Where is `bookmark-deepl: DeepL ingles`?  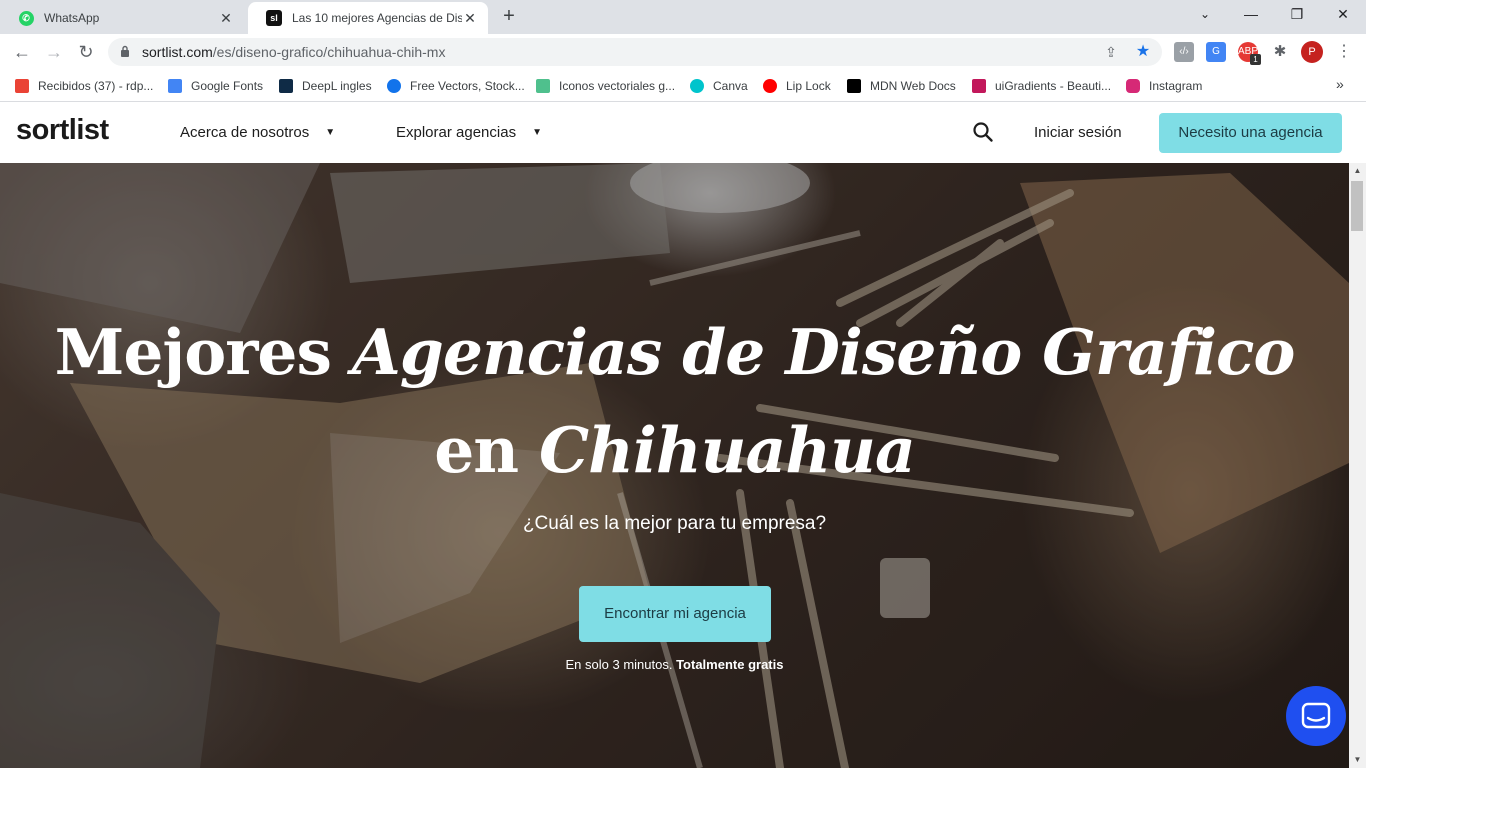 bookmark-deepl: DeepL ingles is located at coordinates (325, 86).